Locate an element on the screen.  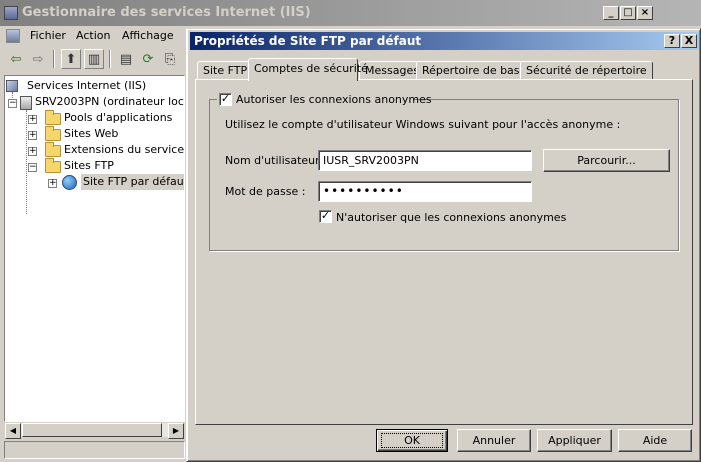
forward-arrow-icon: ⇨ is located at coordinates (38, 59).